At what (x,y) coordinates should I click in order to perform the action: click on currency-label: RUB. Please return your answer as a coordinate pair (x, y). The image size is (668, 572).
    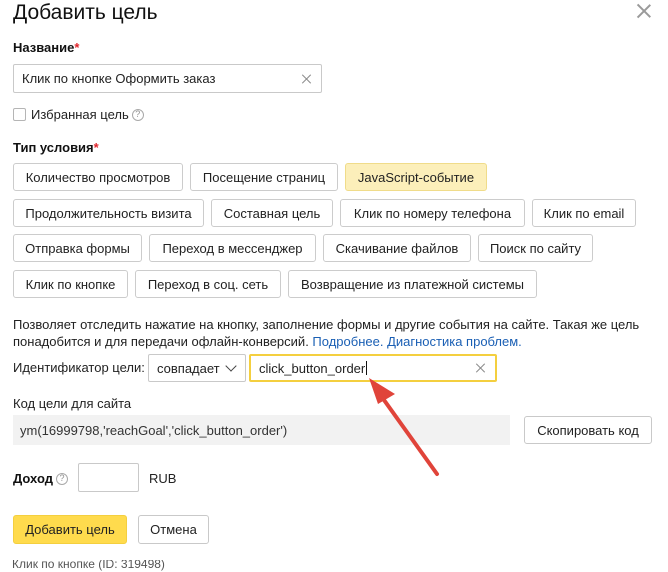
    Looking at the image, I should click on (163, 478).